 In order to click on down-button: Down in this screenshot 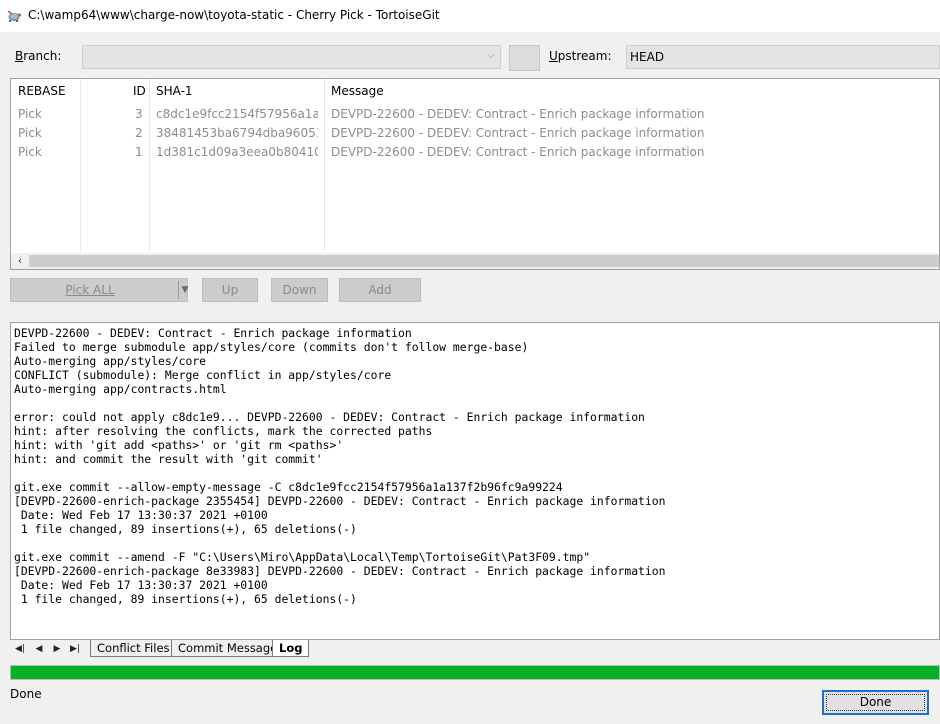, I will do `click(299, 290)`.